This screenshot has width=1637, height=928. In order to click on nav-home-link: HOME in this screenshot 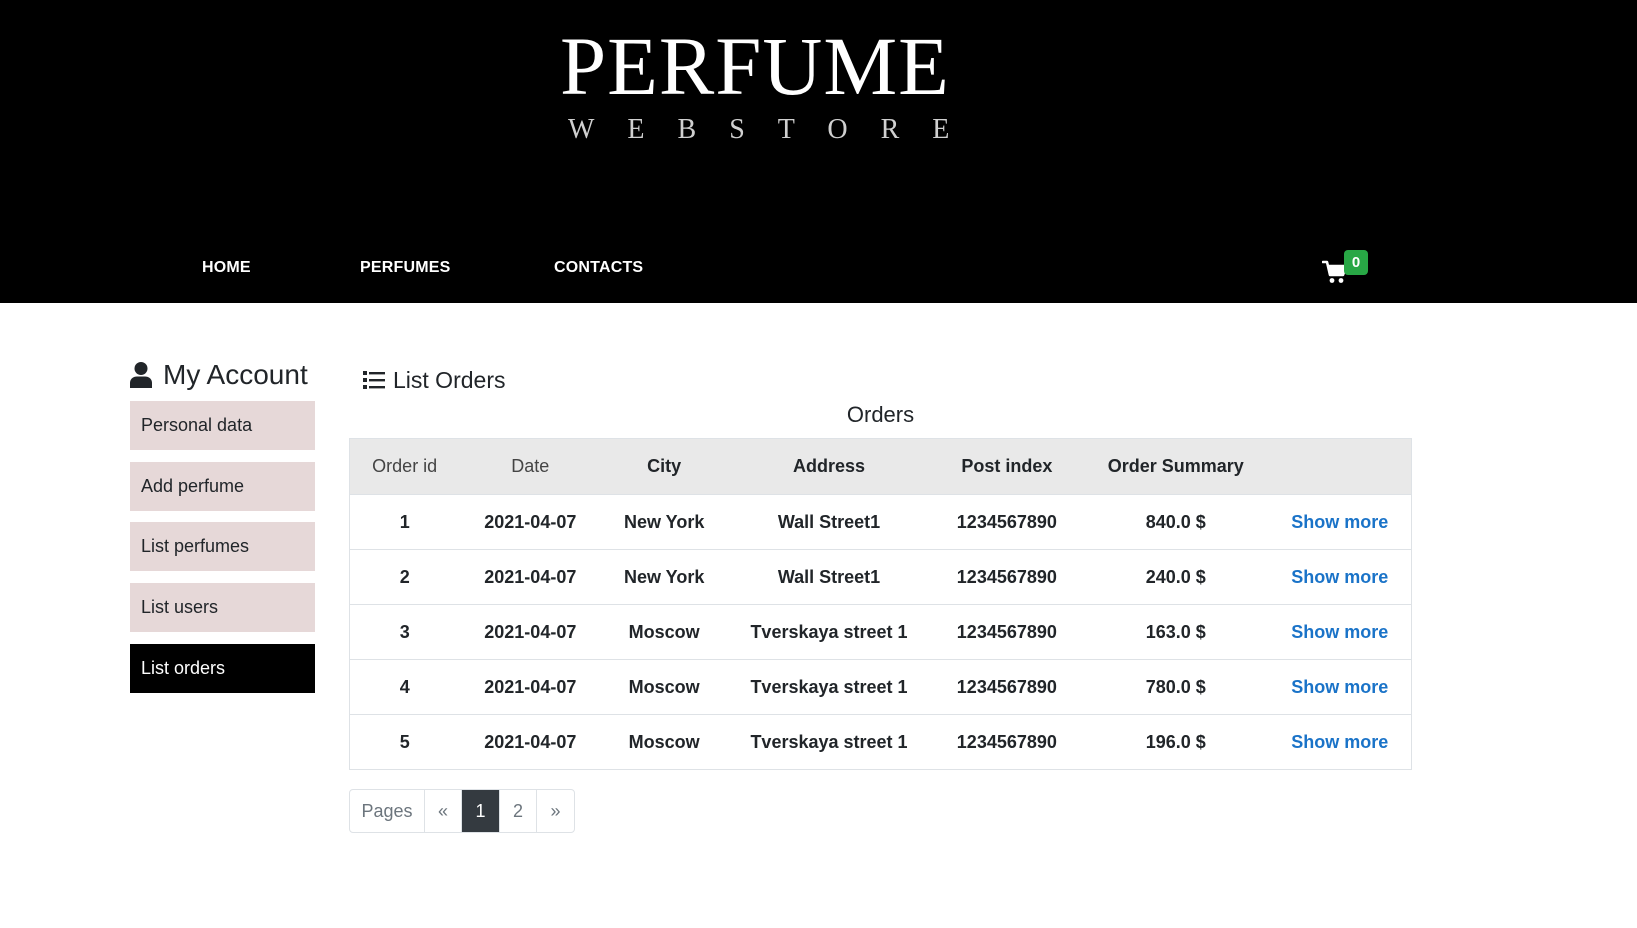, I will do `click(226, 268)`.